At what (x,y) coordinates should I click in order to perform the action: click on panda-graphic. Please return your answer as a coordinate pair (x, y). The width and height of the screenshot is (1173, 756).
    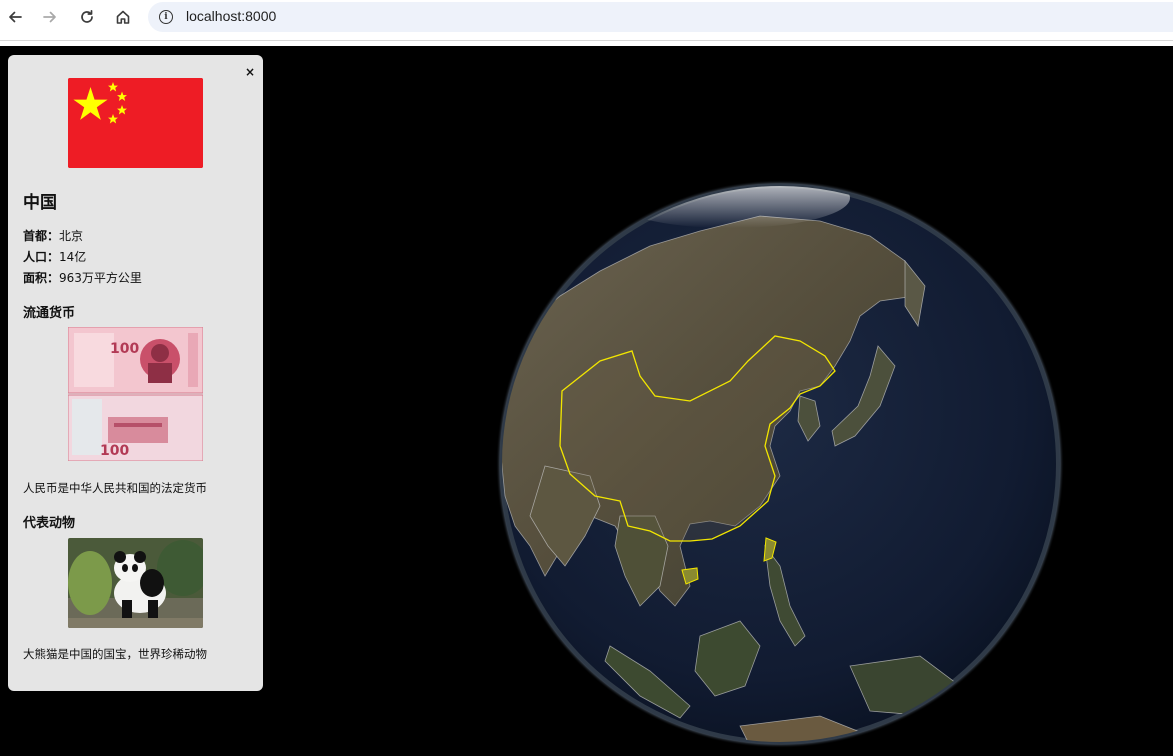
    Looking at the image, I should click on (135, 583).